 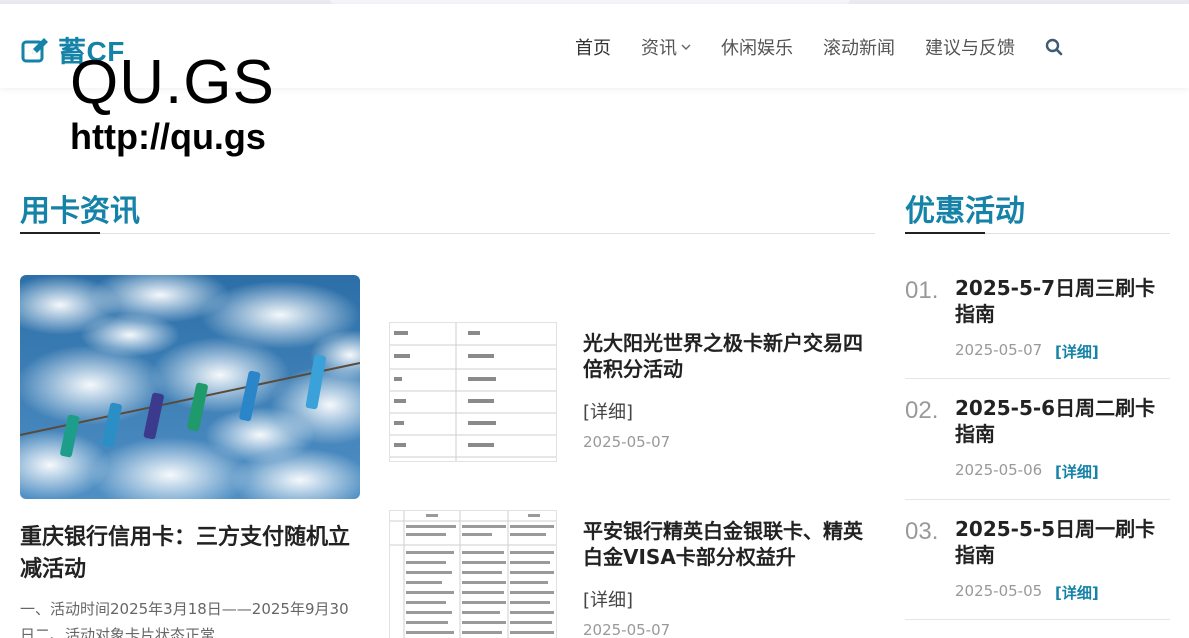 What do you see at coordinates (168, 136) in the screenshot?
I see `watermark-url: http://qu.gs` at bounding box center [168, 136].